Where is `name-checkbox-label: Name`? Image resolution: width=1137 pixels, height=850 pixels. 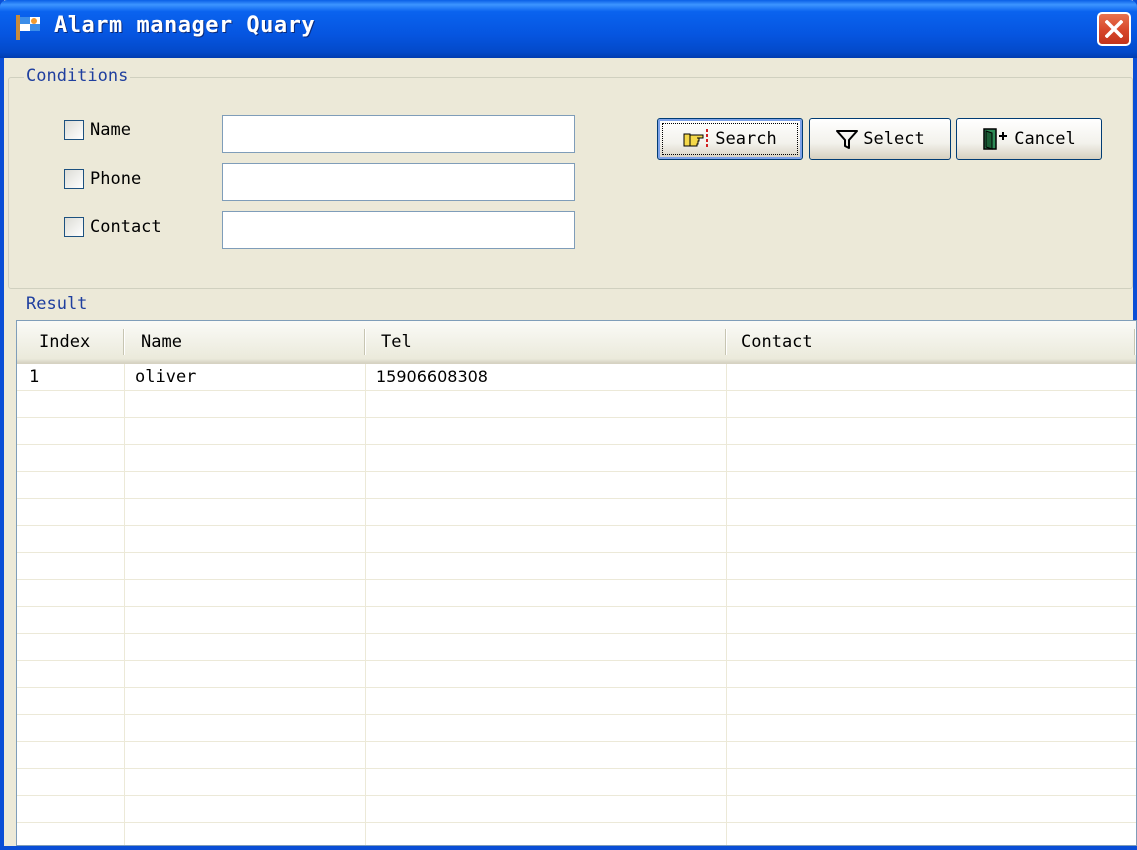
name-checkbox-label: Name is located at coordinates (110, 130).